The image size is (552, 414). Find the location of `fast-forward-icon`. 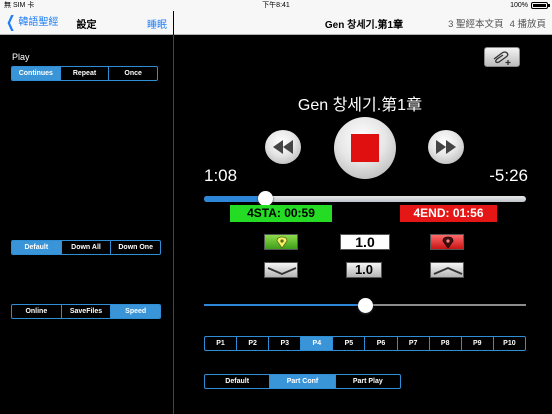

fast-forward-icon is located at coordinates (446, 147).